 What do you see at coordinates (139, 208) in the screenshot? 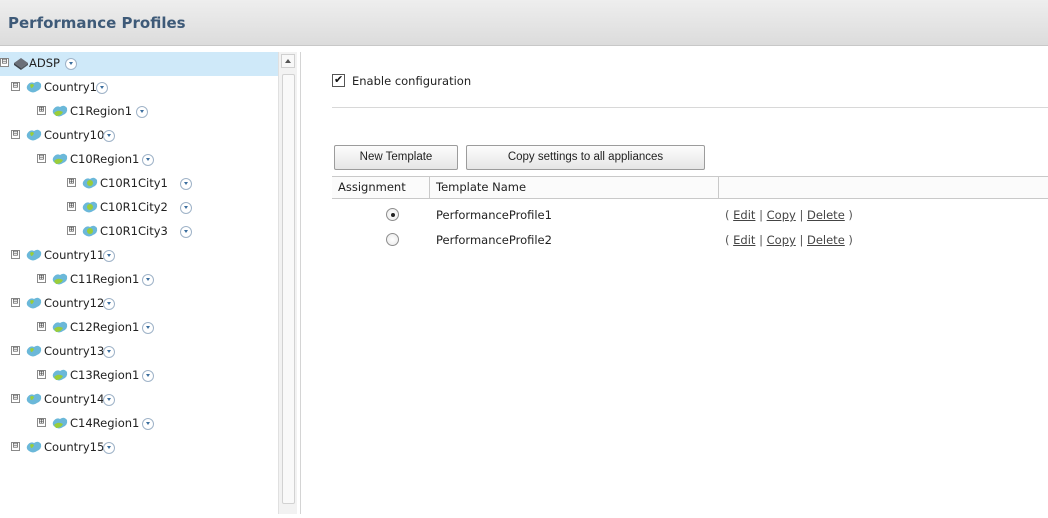
I see `tree-item-c10r1city2: ⊞ C10R1City2` at bounding box center [139, 208].